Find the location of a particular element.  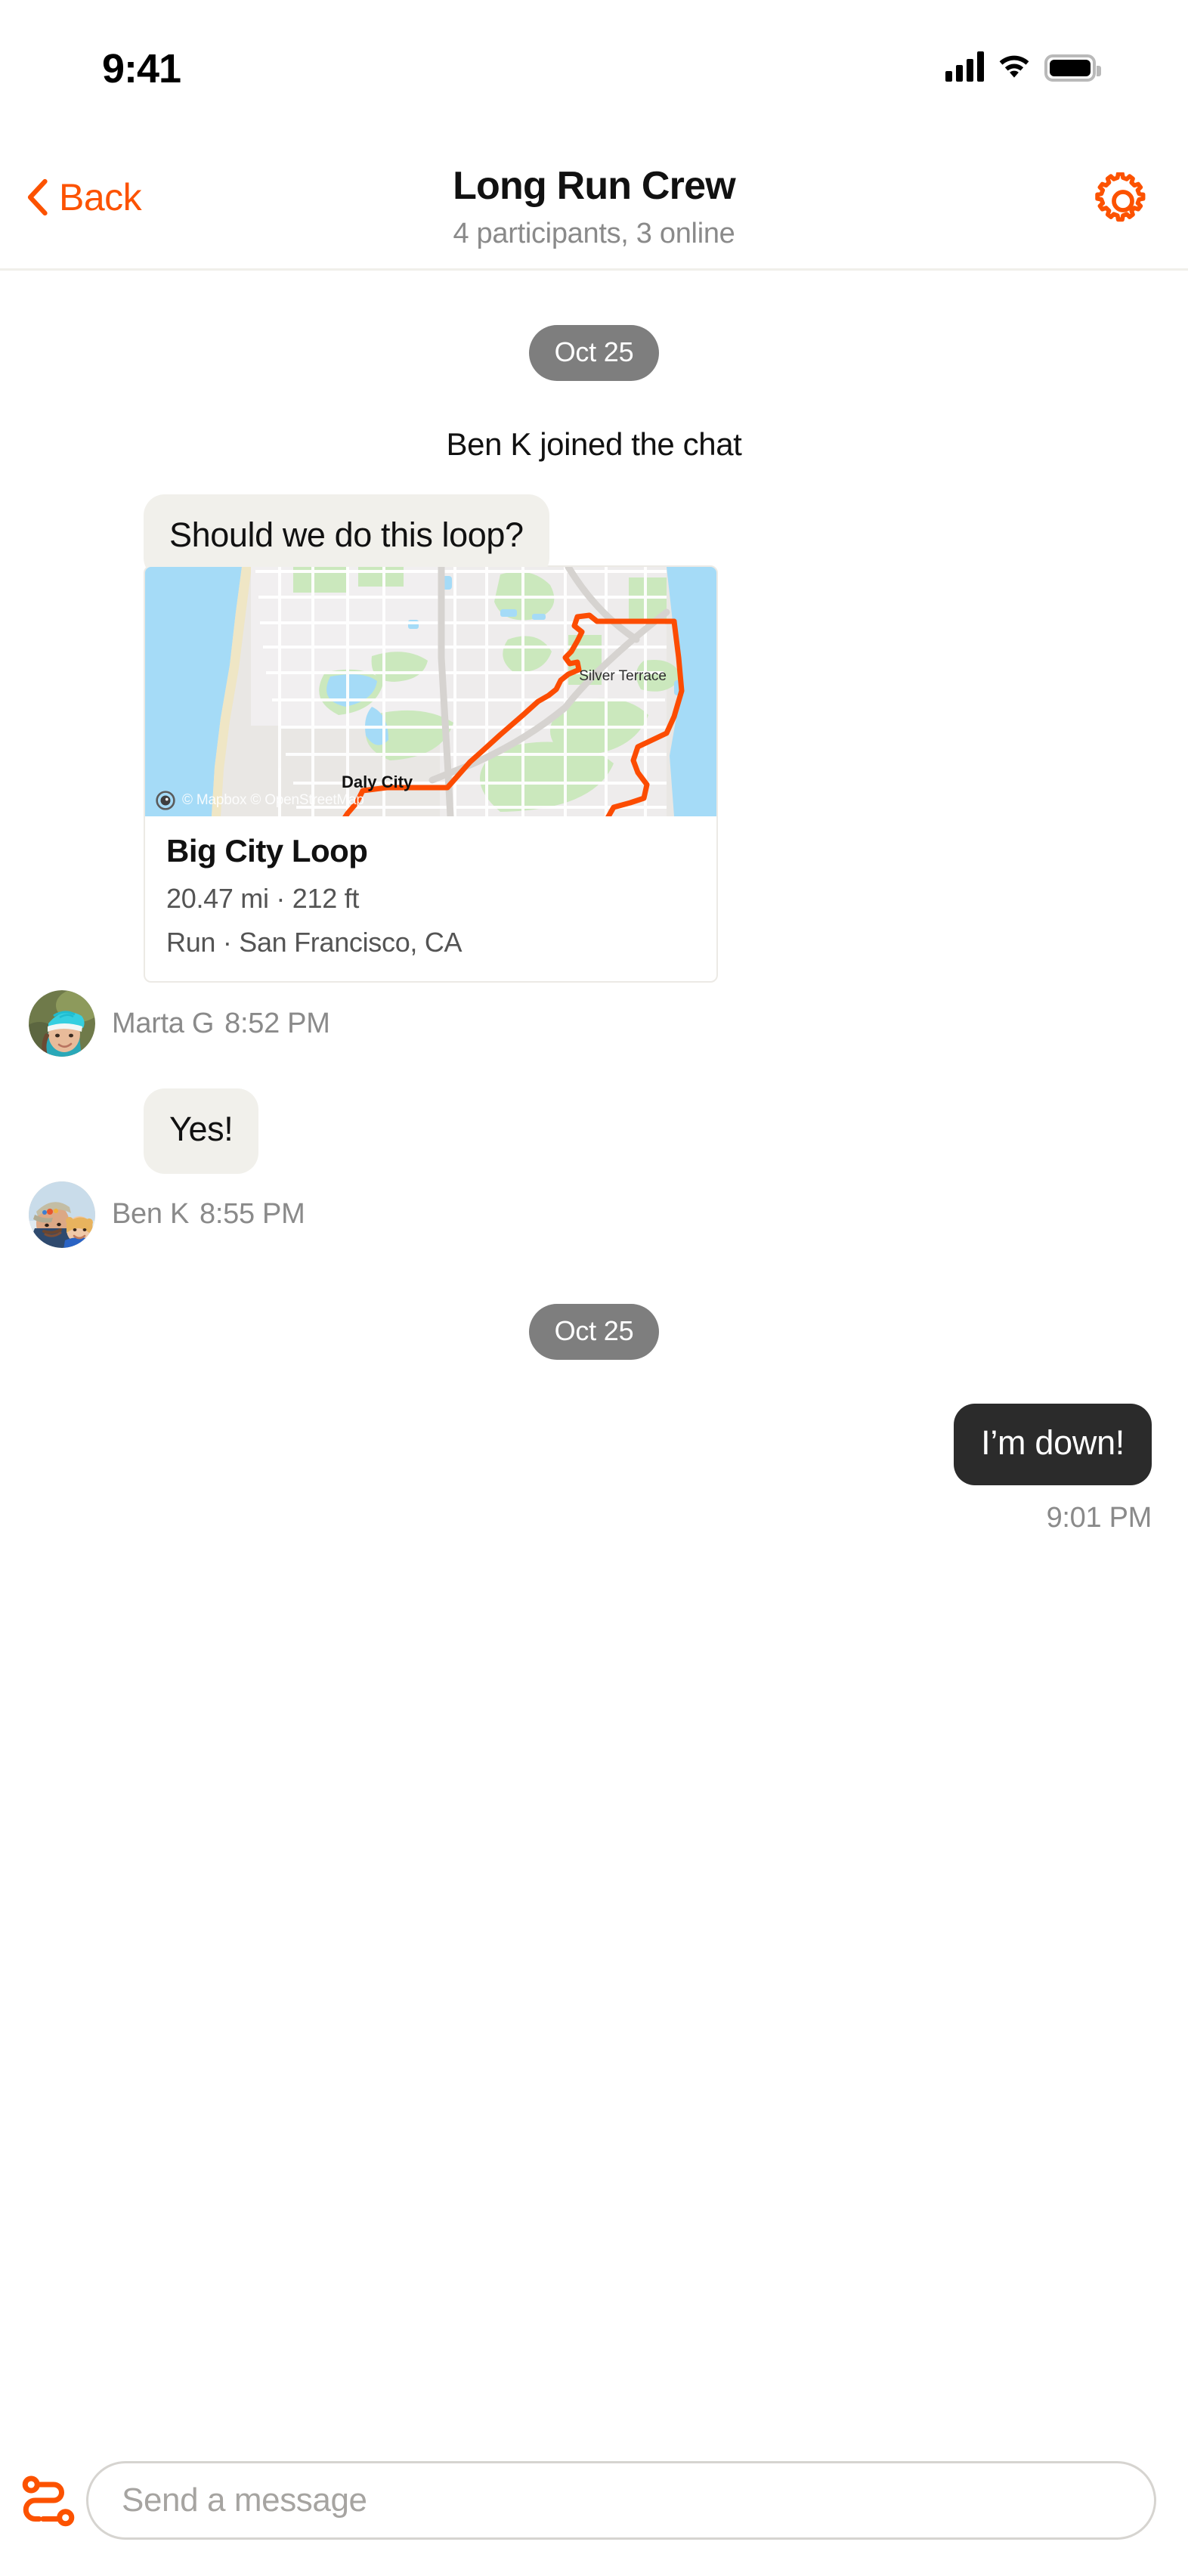

gear-icon is located at coordinates (1120, 197).